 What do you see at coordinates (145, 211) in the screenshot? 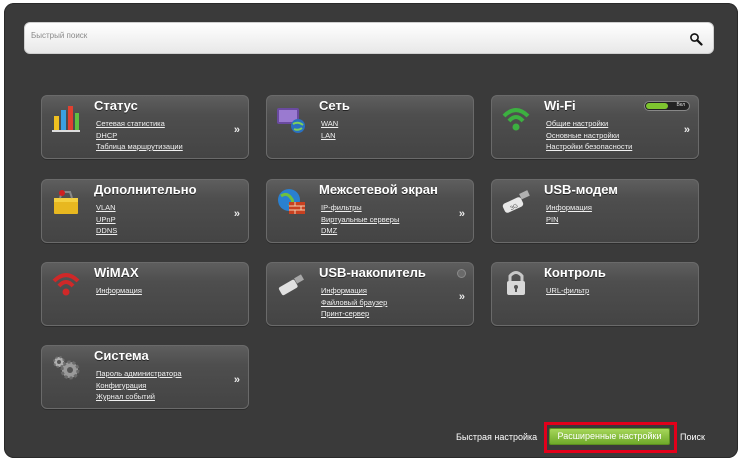
I see `tile-advanced: Дополнительно VLAN UPnP DDNS »` at bounding box center [145, 211].